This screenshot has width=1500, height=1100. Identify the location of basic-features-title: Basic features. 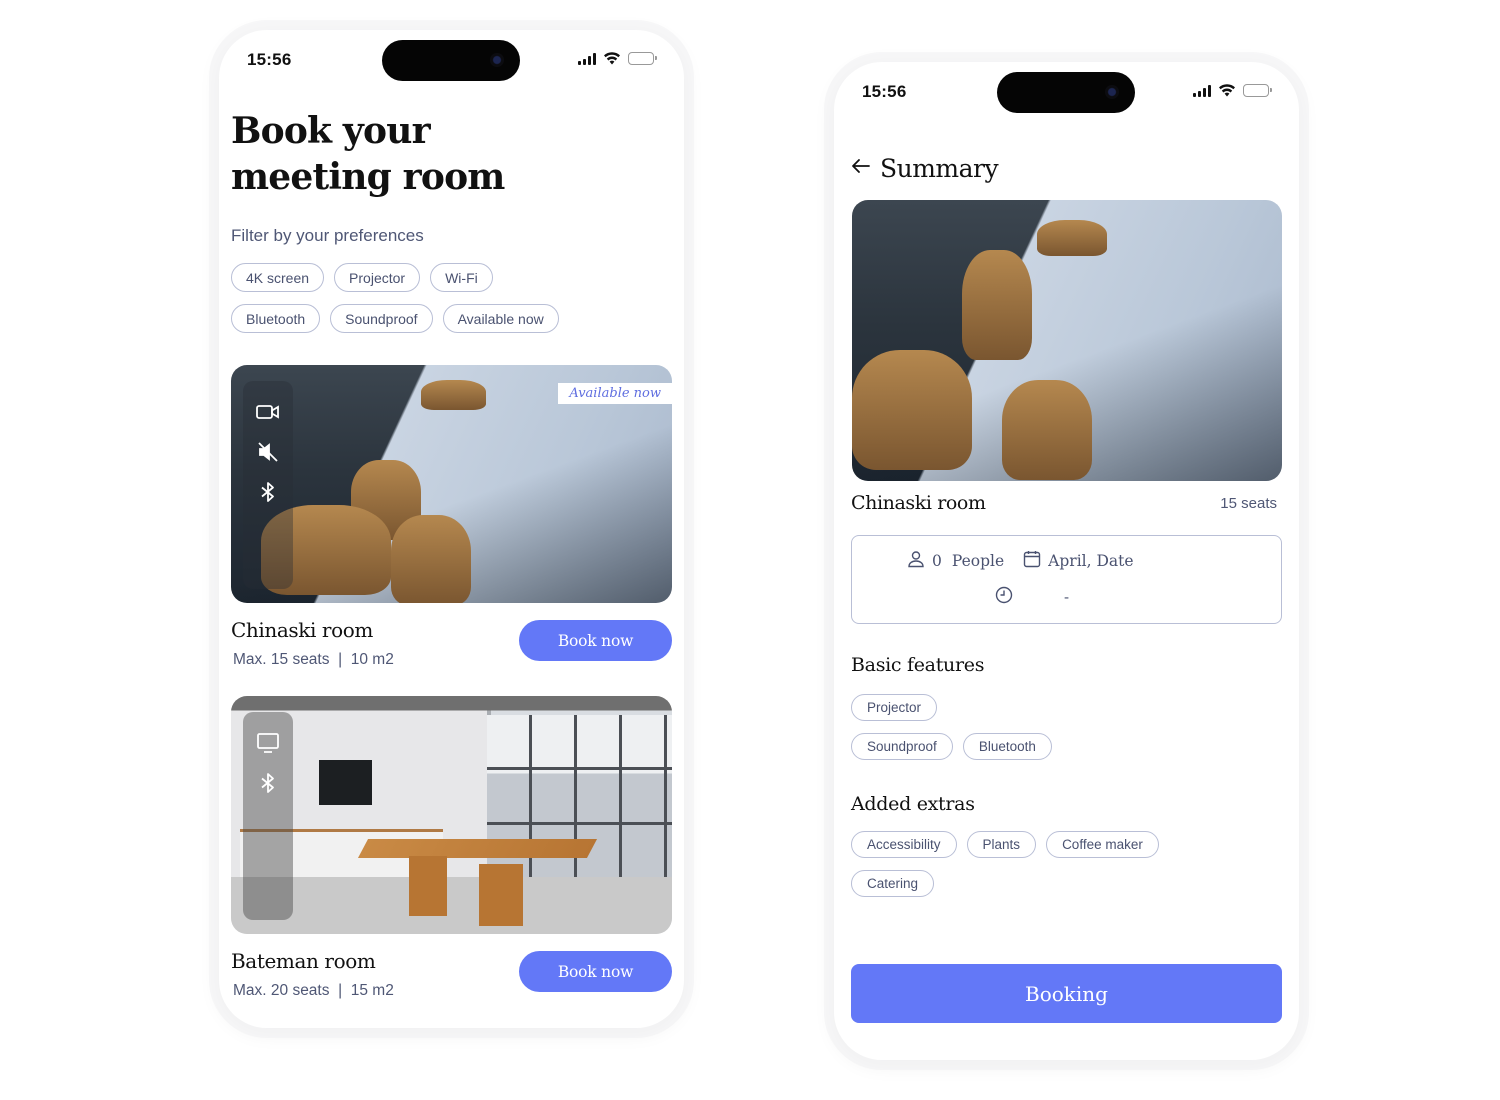
(918, 665).